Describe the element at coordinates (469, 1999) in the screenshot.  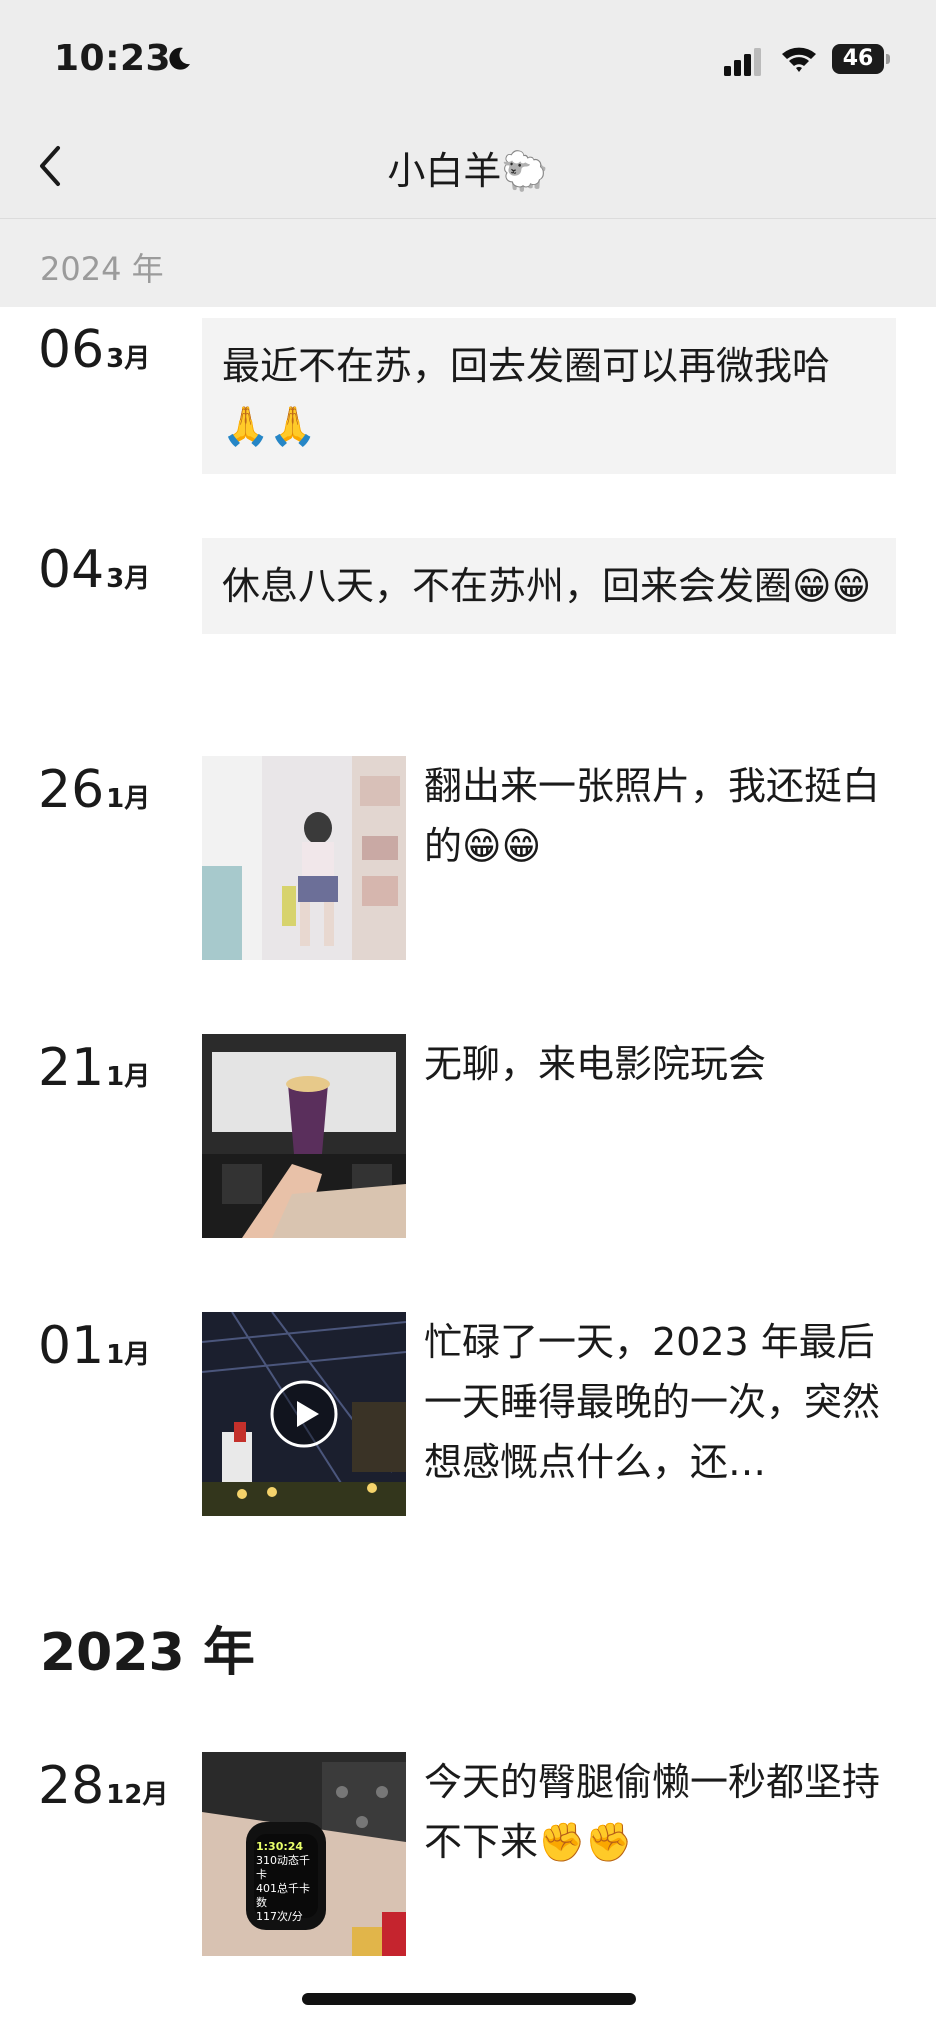
I see `home-indicator` at that location.